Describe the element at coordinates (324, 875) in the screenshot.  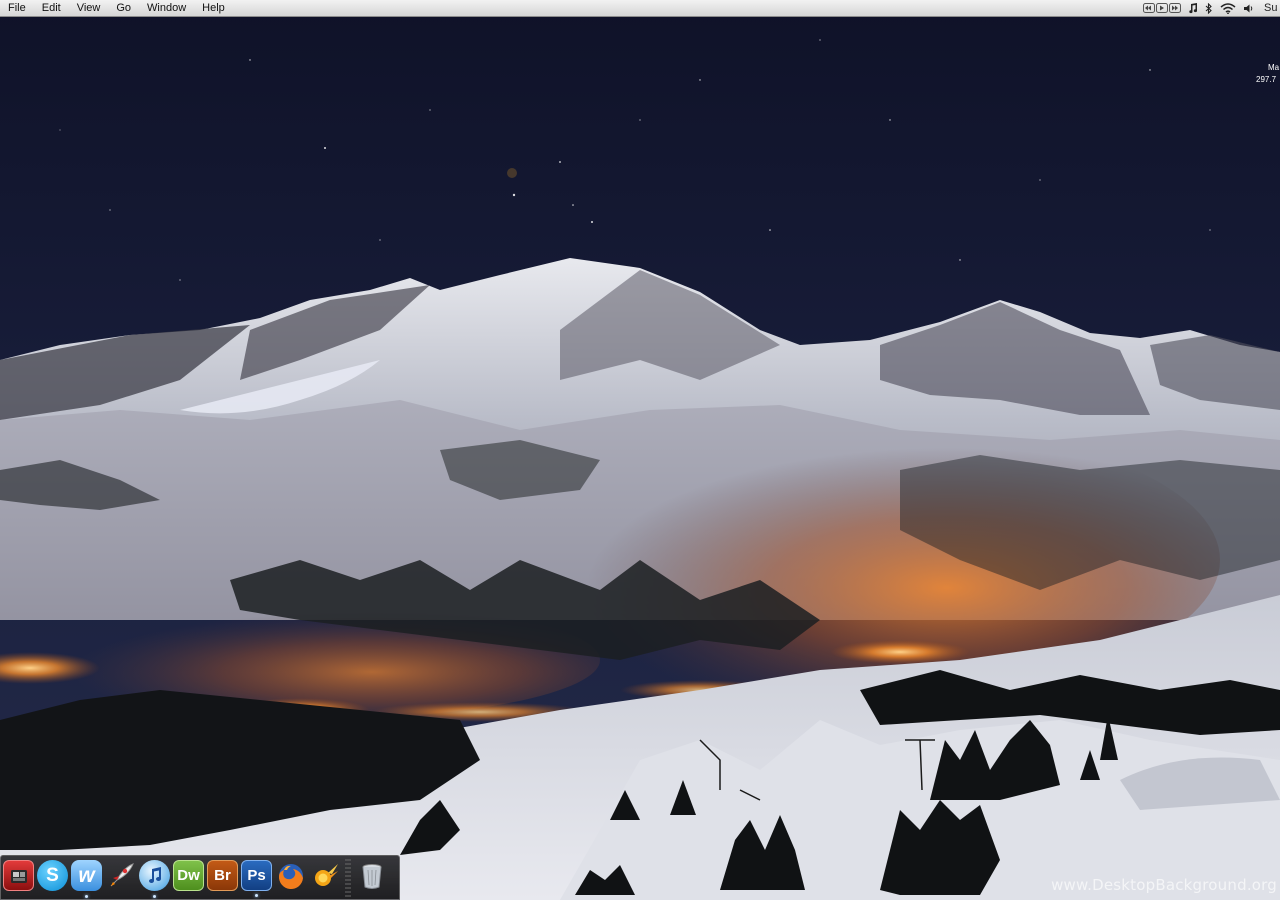
I see `comet-icon` at that location.